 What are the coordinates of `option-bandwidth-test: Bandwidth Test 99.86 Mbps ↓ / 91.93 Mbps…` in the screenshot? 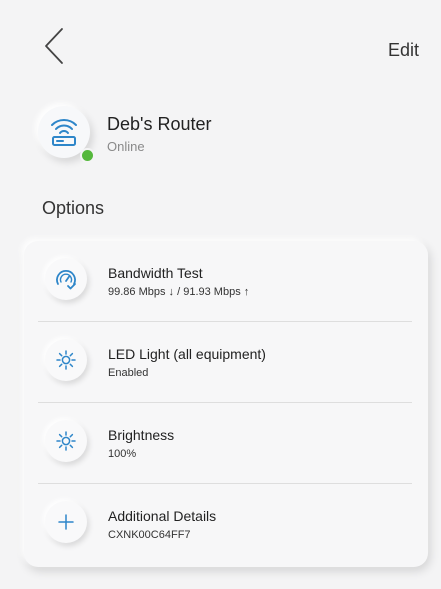 It's located at (225, 281).